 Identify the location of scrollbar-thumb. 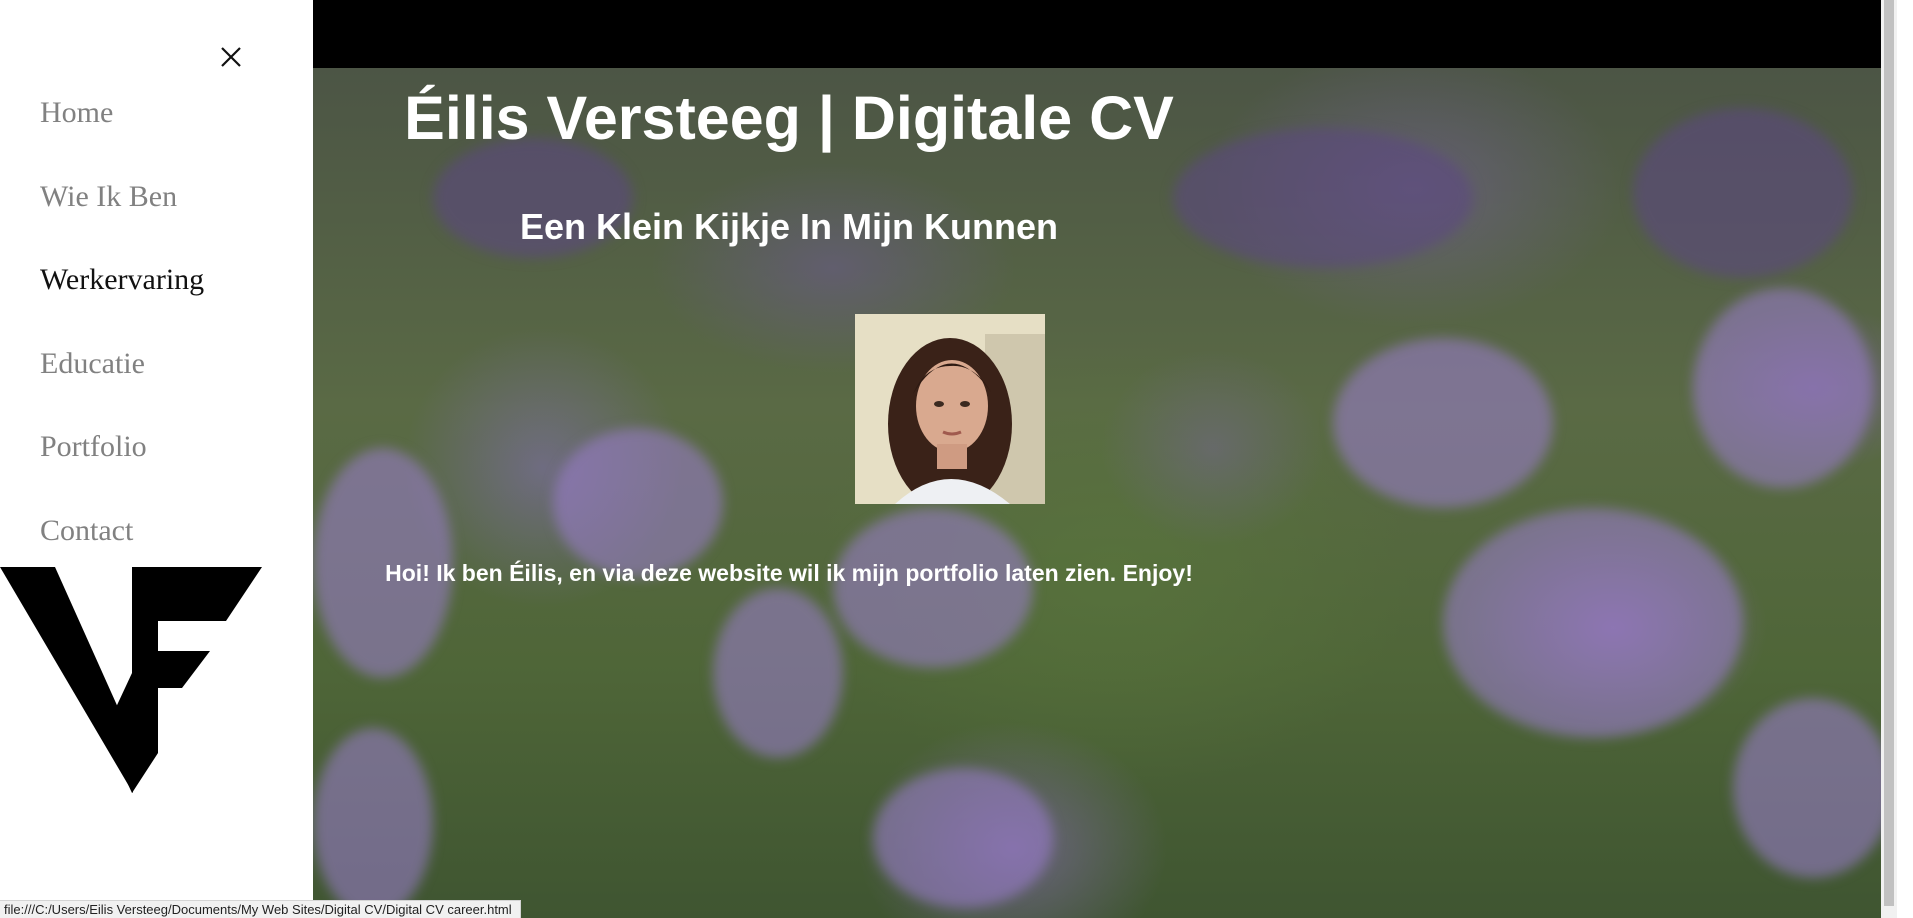
(1889, 453).